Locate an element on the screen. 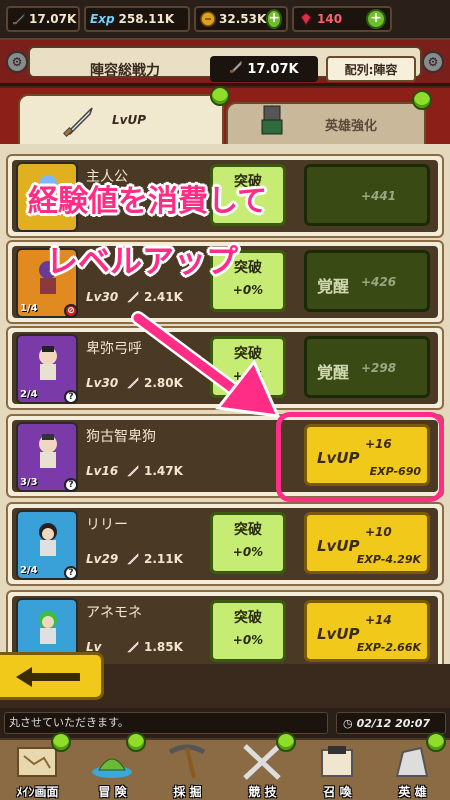 This screenshot has width=450, height=800. tab-lvup: LvUP is located at coordinates (124, 116).